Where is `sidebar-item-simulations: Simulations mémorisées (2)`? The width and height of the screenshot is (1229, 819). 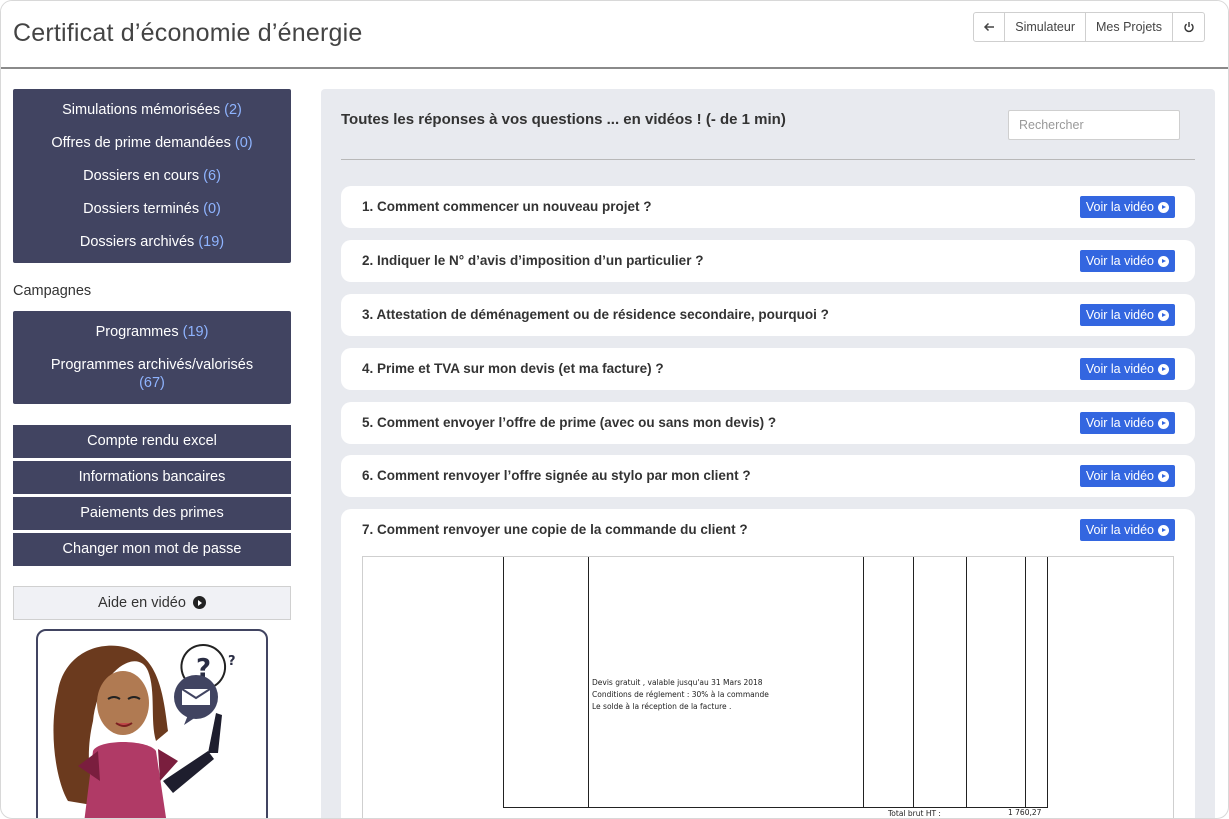 sidebar-item-simulations: Simulations mémorisées (2) is located at coordinates (152, 110).